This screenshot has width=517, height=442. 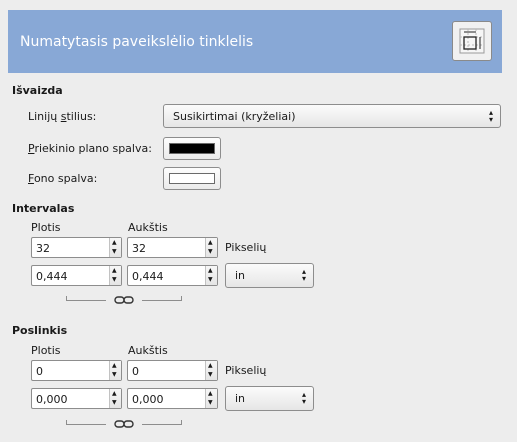 I want to click on bg-color-label-part: ono spalva:, so click(x=65, y=178).